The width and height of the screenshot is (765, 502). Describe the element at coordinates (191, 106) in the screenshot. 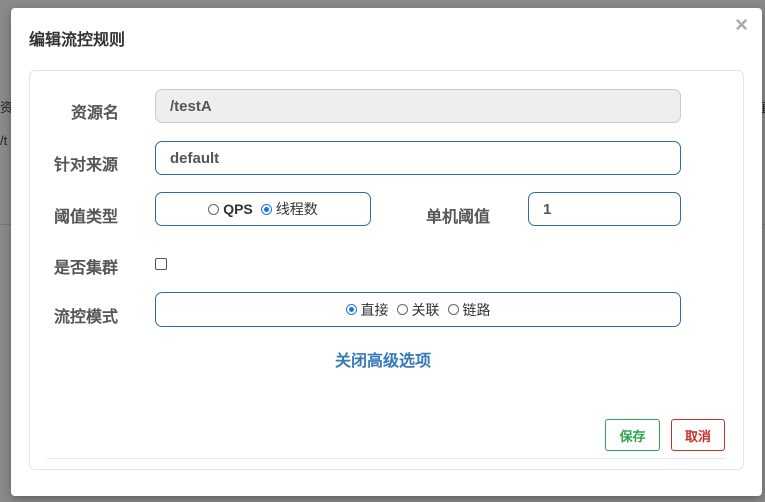

I see `resource-value: /testA` at that location.